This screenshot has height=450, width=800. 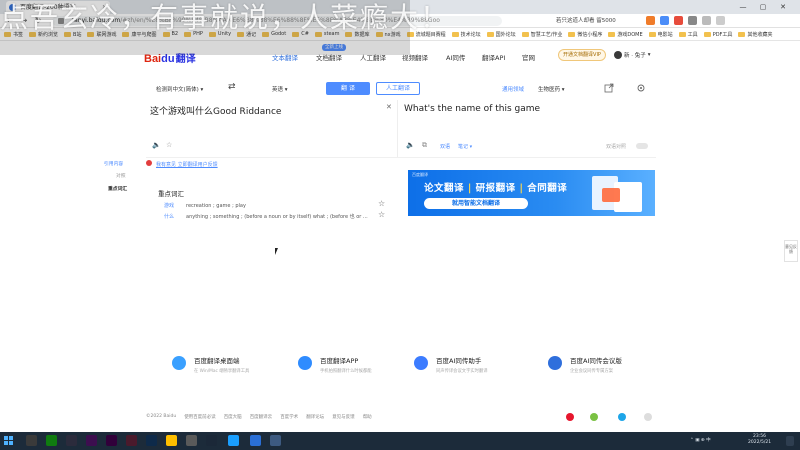 What do you see at coordinates (632, 55) in the screenshot?
I see `user-menu: 新 · 兔子 ▾` at bounding box center [632, 55].